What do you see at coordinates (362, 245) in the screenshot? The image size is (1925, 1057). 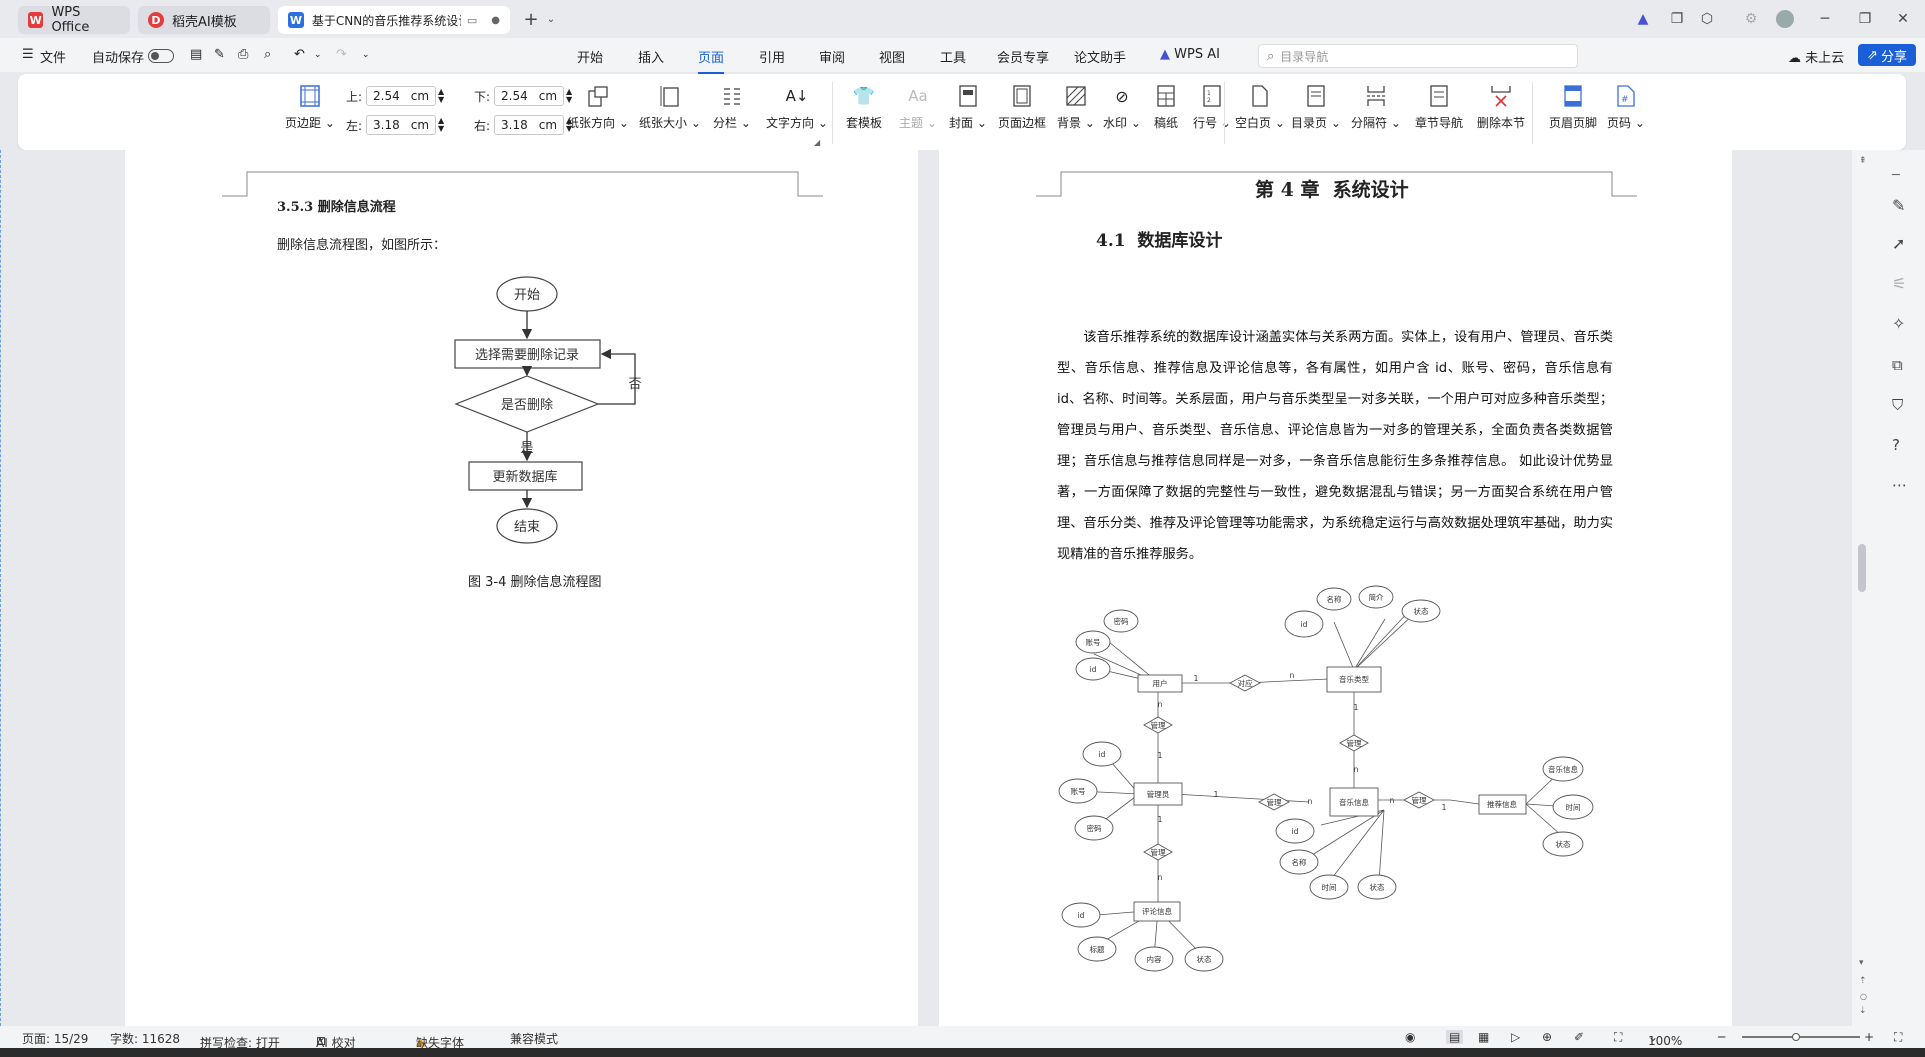 I see `intro-text: 删除信息流程图，如图所示：` at bounding box center [362, 245].